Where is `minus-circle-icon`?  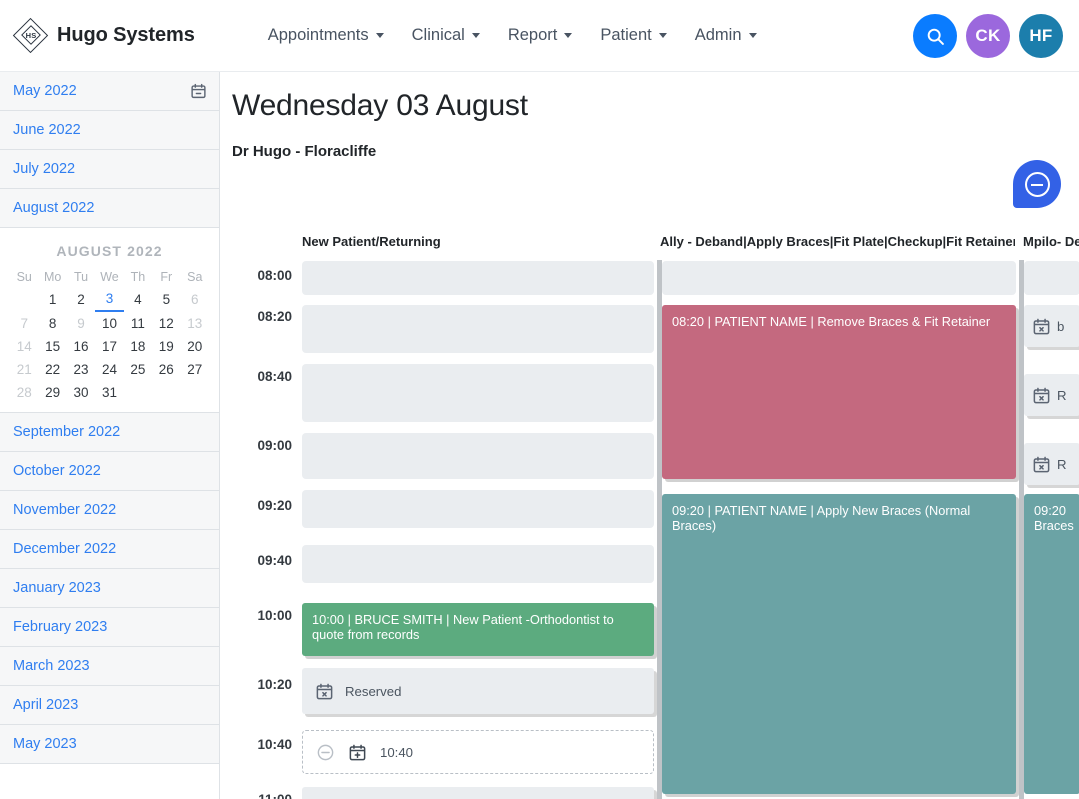 minus-circle-icon is located at coordinates (325, 752).